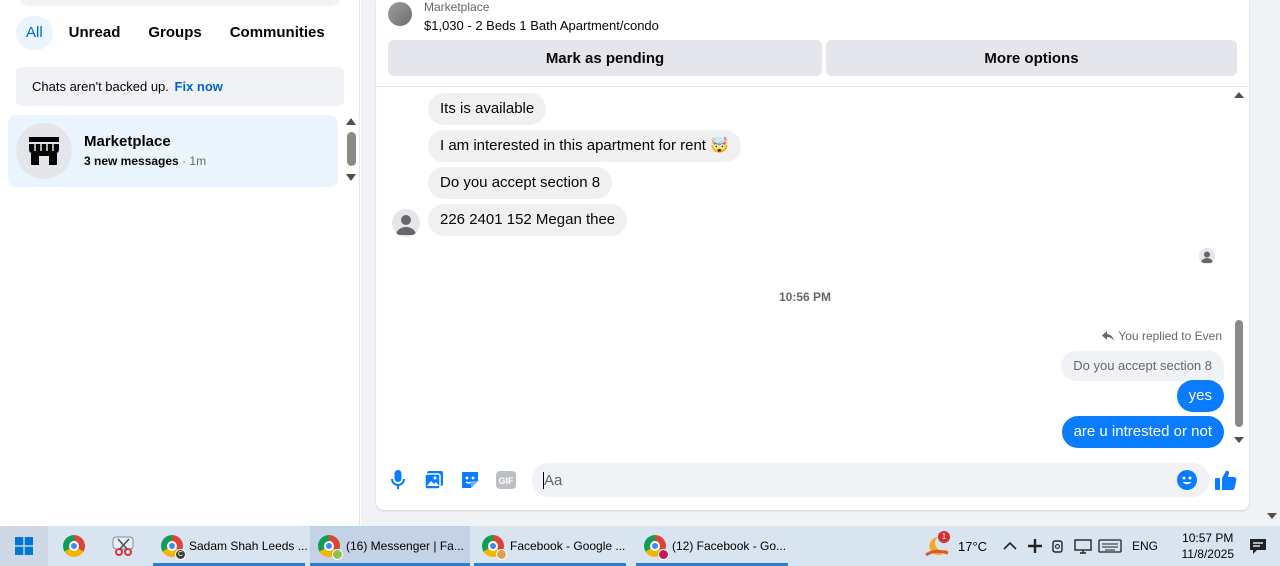 The image size is (1280, 566). I want to click on gif-label: GIF, so click(507, 481).